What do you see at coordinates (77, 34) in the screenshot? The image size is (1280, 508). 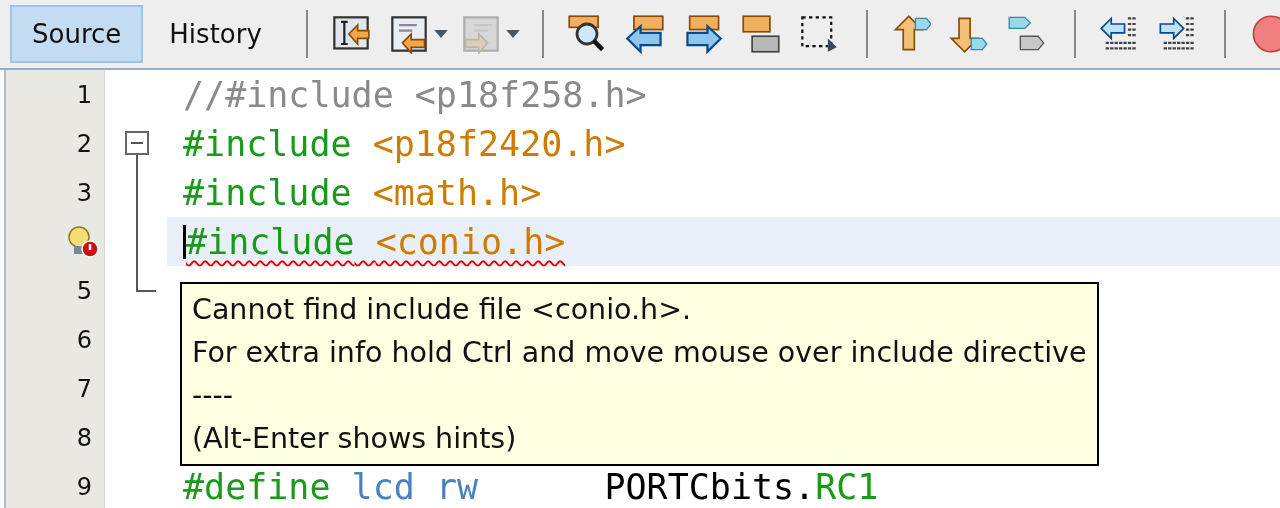 I see `editor-tab: Source` at bounding box center [77, 34].